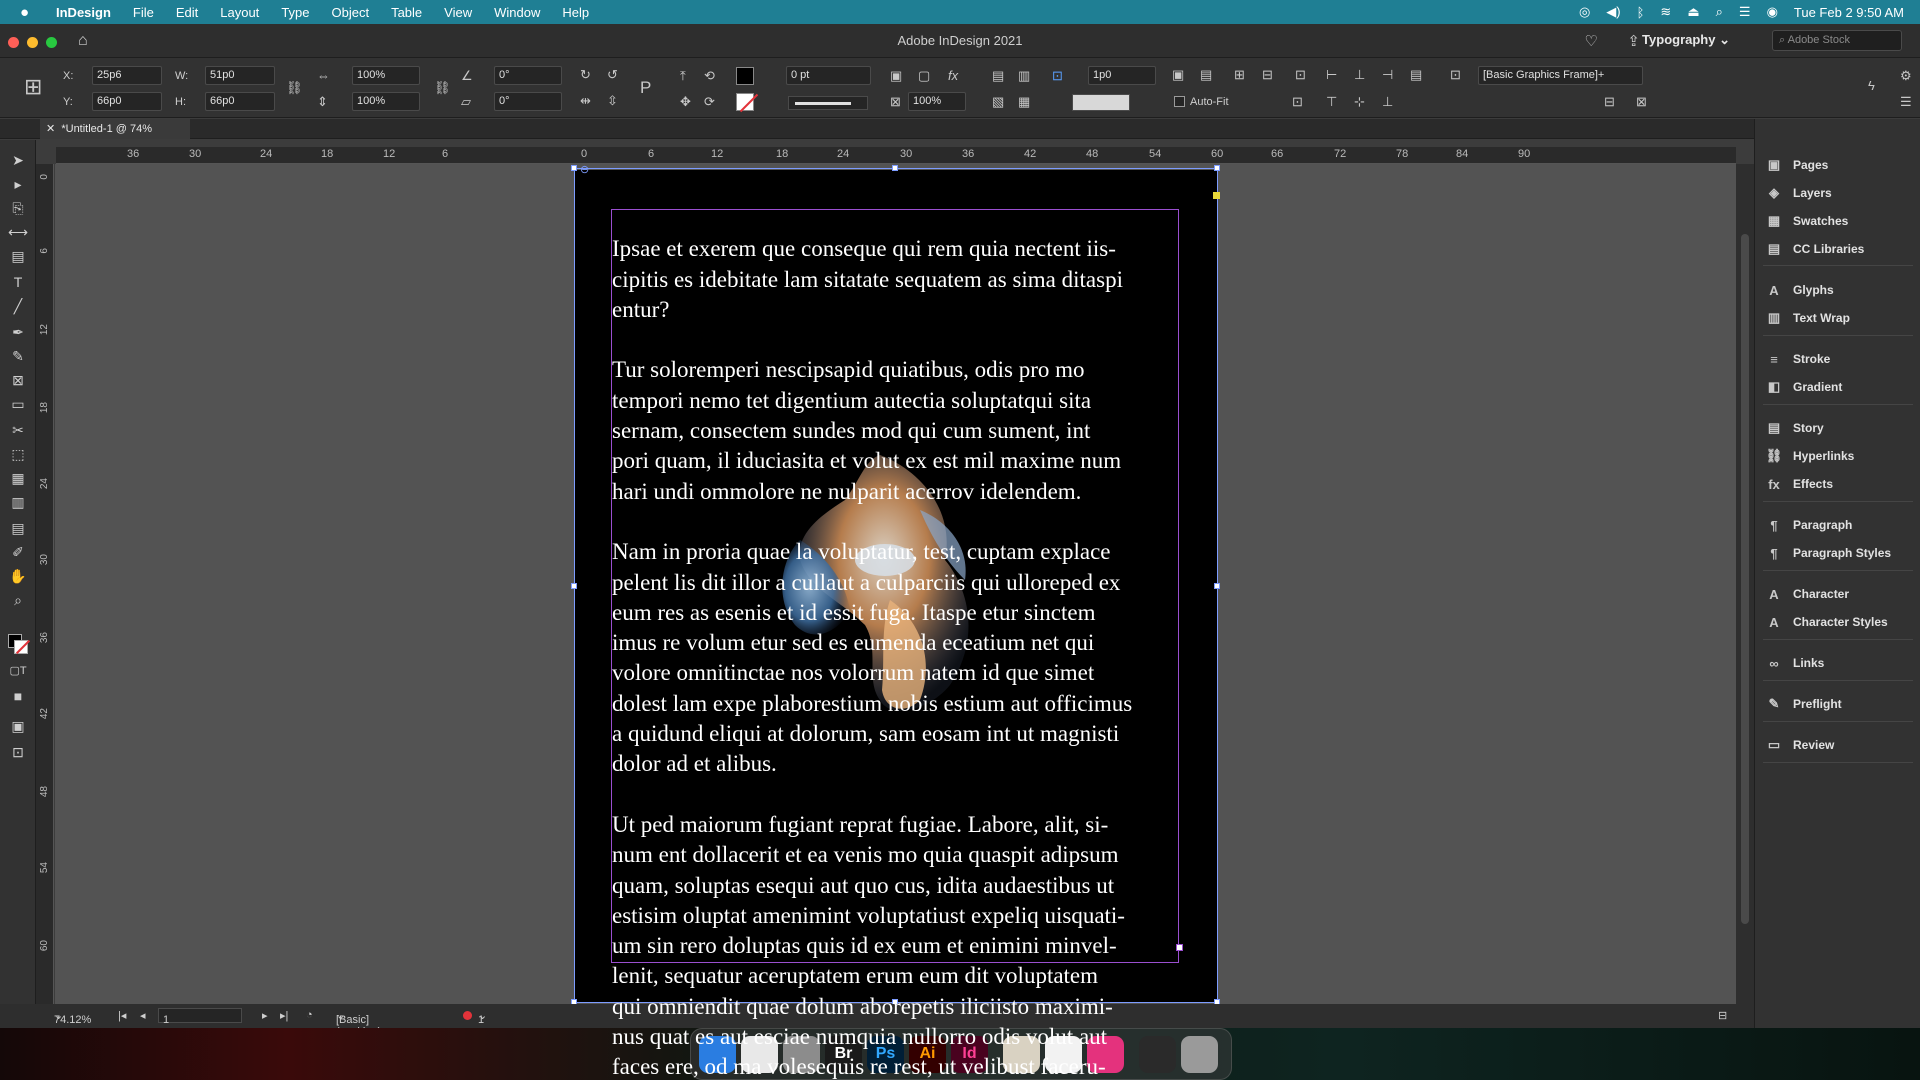 The image size is (1920, 1080). I want to click on align-center-icon: ⊥, so click(1359, 75).